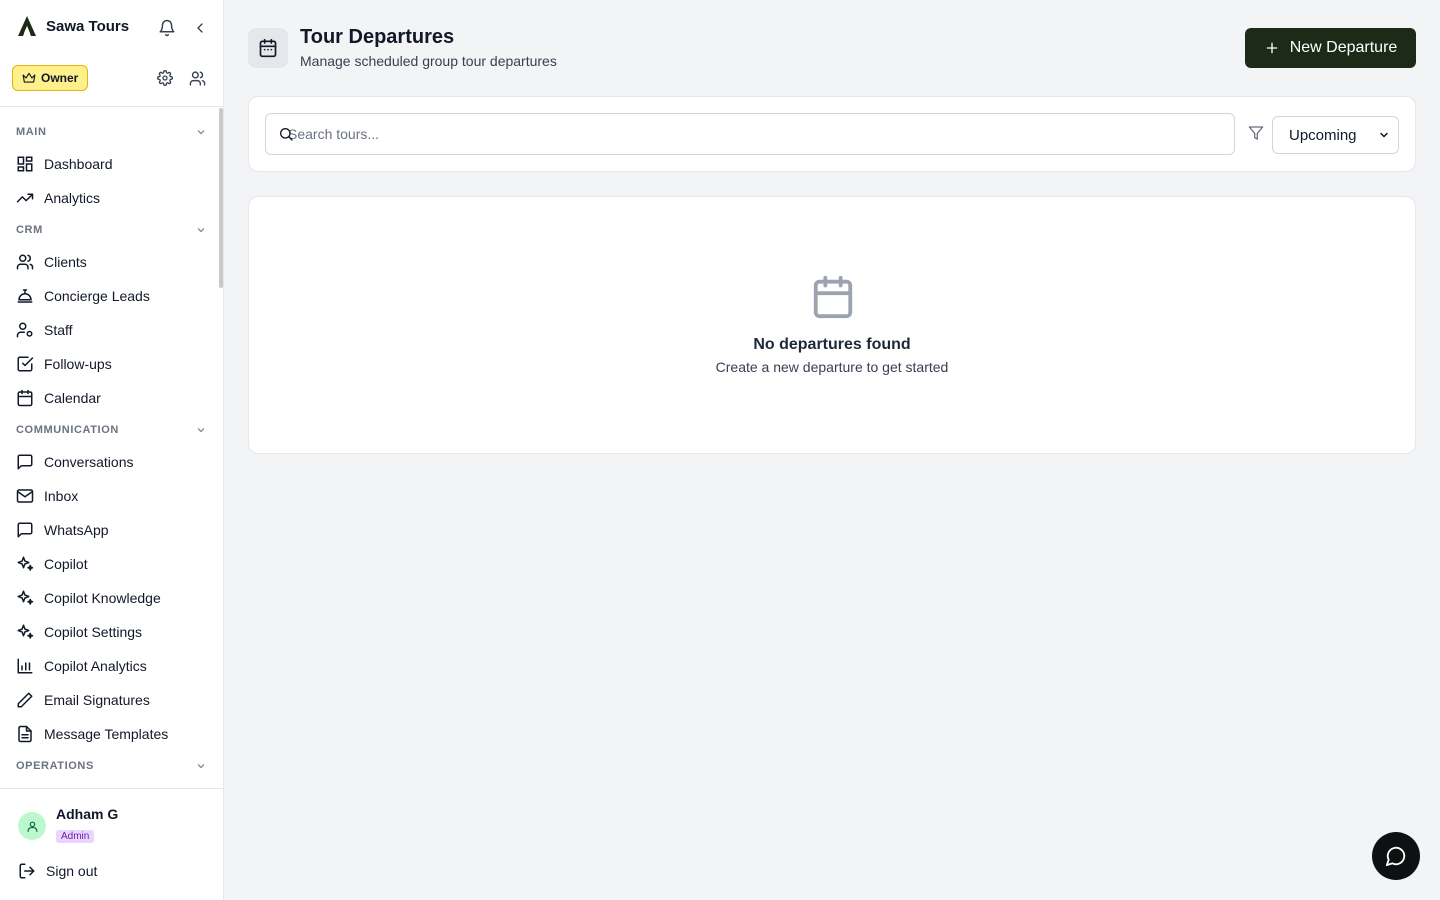 The width and height of the screenshot is (1440, 900). I want to click on check-square-icon, so click(25, 364).